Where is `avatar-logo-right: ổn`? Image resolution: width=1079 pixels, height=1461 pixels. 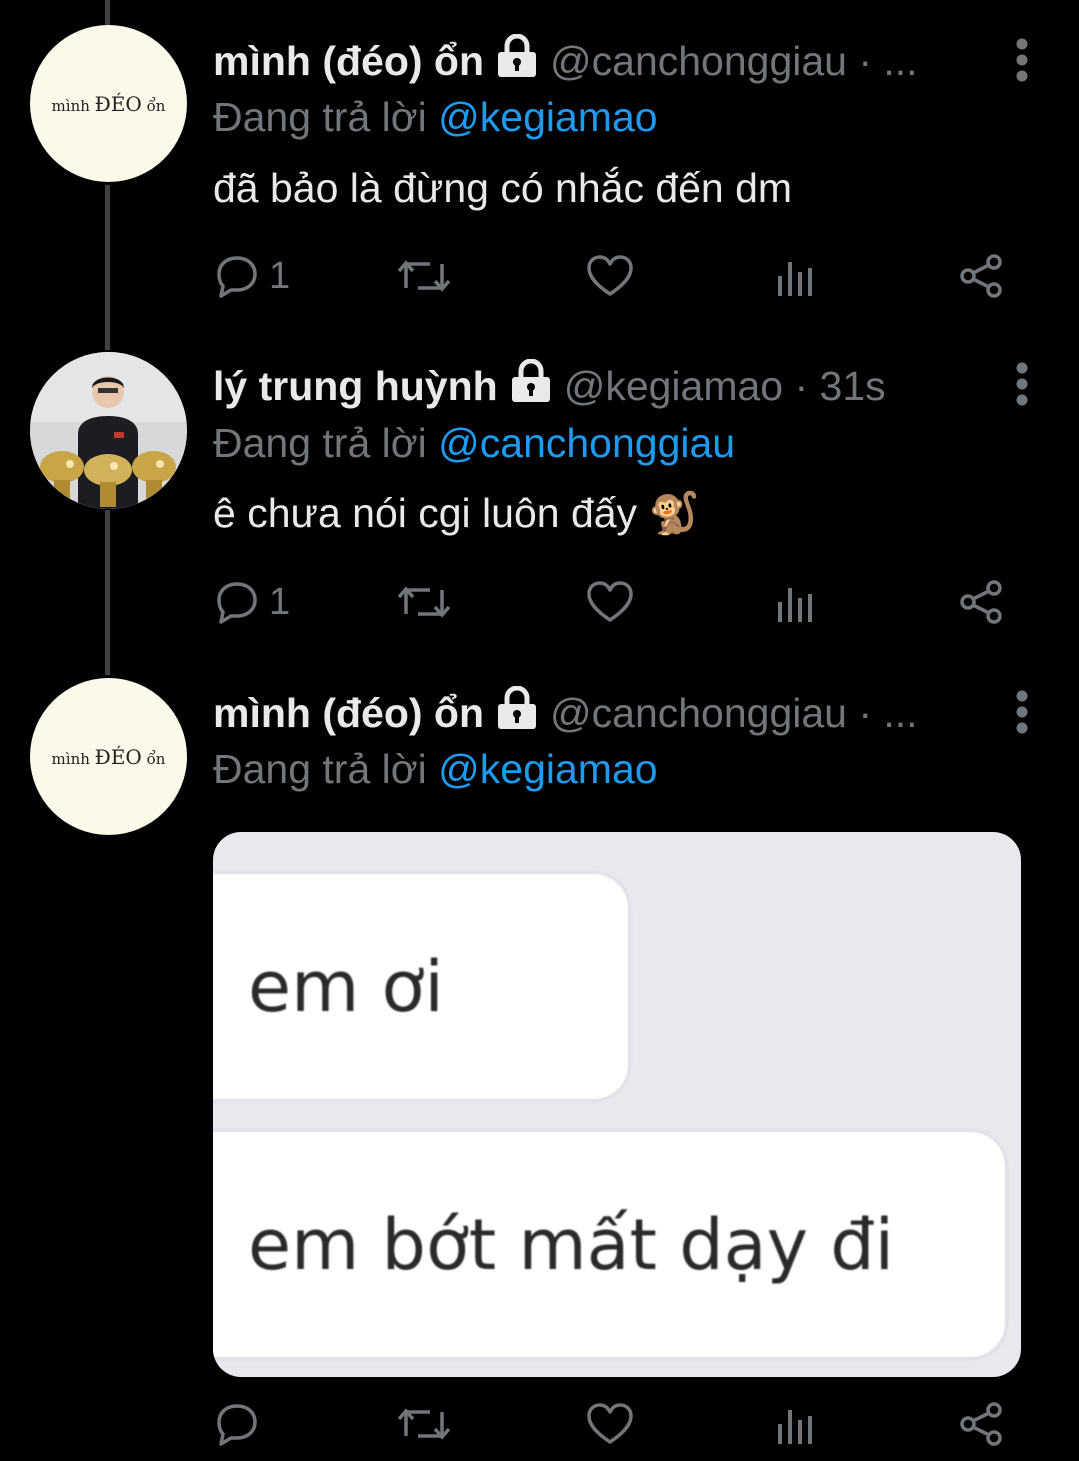
avatar-logo-right: ổn is located at coordinates (156, 758).